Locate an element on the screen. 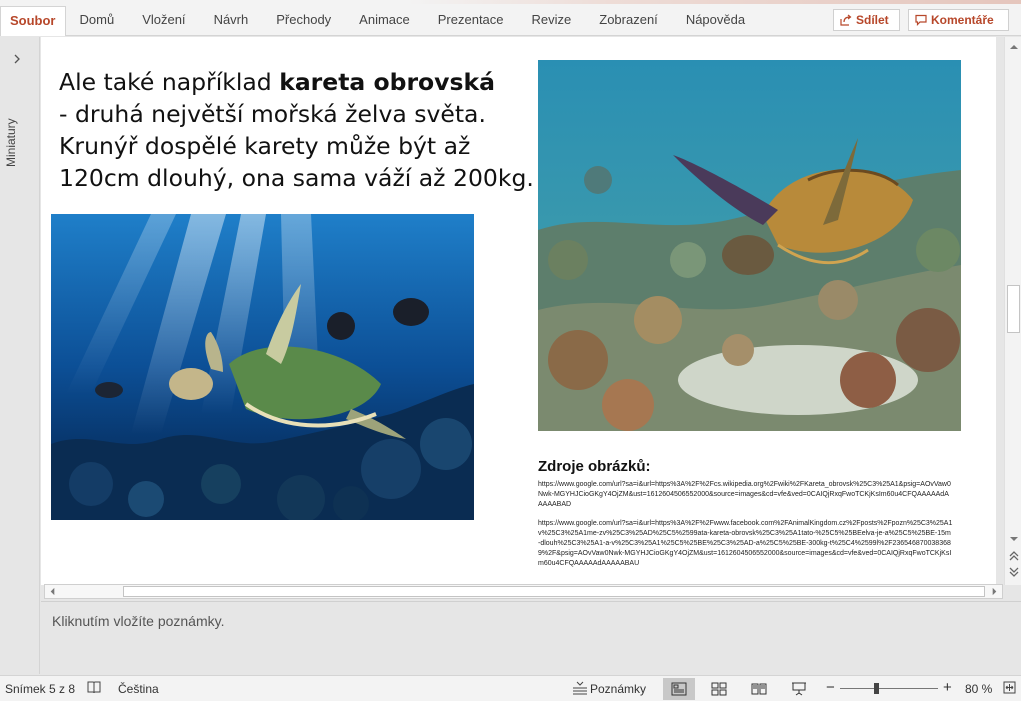  comments-button: Komentáře is located at coordinates (958, 20).